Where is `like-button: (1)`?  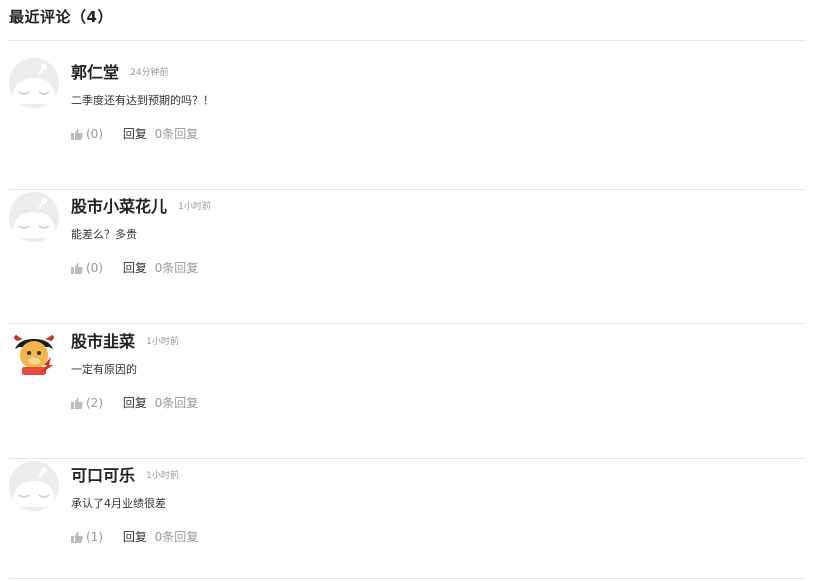
like-button: (1) is located at coordinates (87, 537).